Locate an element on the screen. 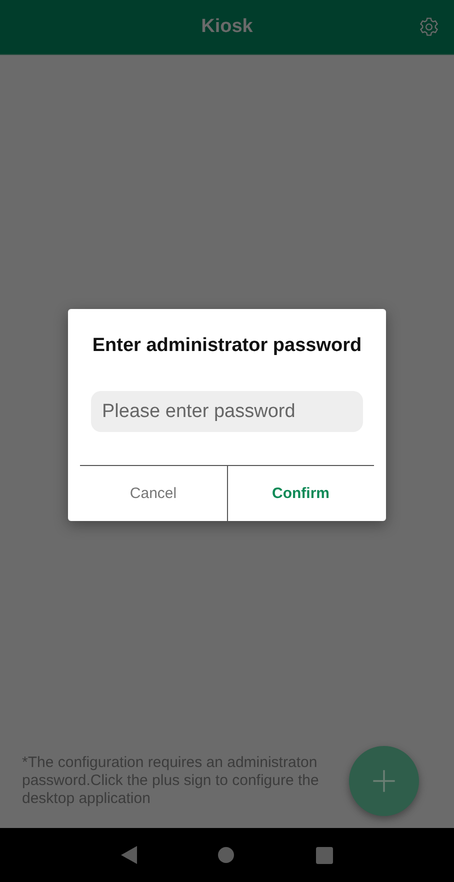 The width and height of the screenshot is (454, 882). recents-icon is located at coordinates (325, 855).